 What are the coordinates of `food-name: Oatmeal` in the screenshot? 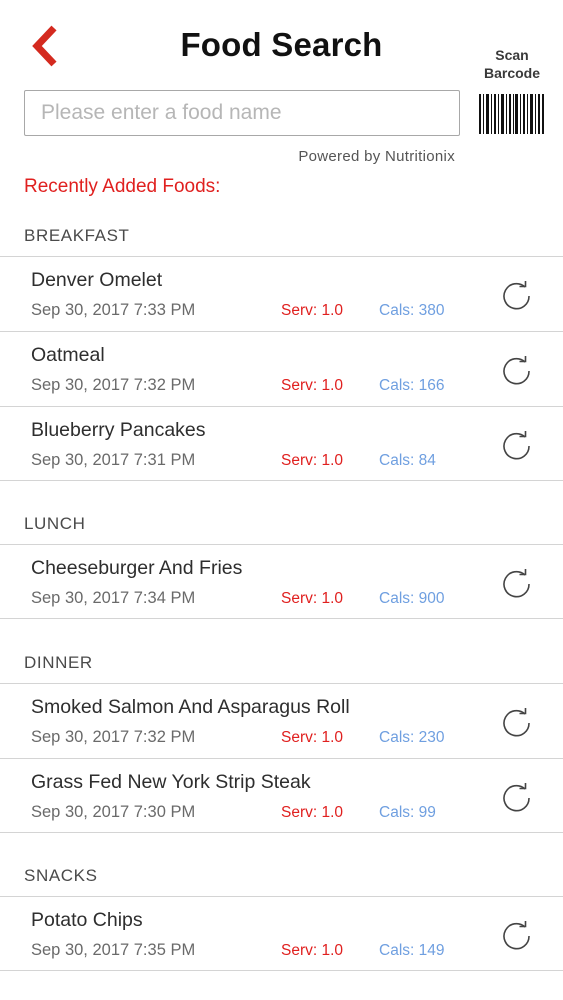 It's located at (68, 355).